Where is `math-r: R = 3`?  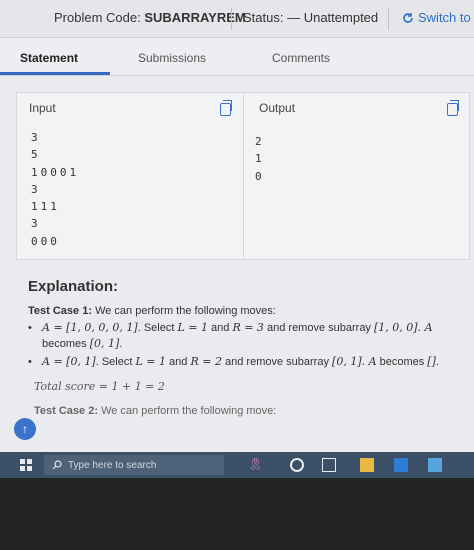
math-r: R = 3 is located at coordinates (248, 327).